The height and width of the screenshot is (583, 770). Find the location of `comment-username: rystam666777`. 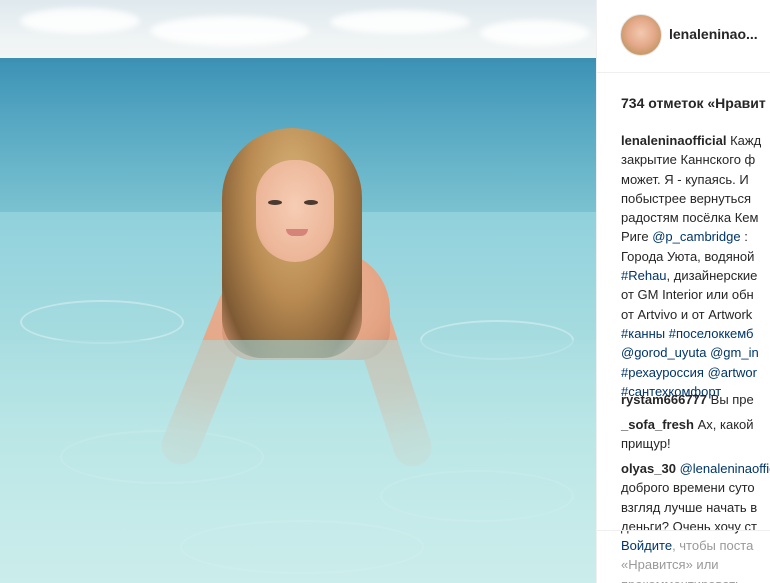

comment-username: rystam666777 is located at coordinates (664, 399).